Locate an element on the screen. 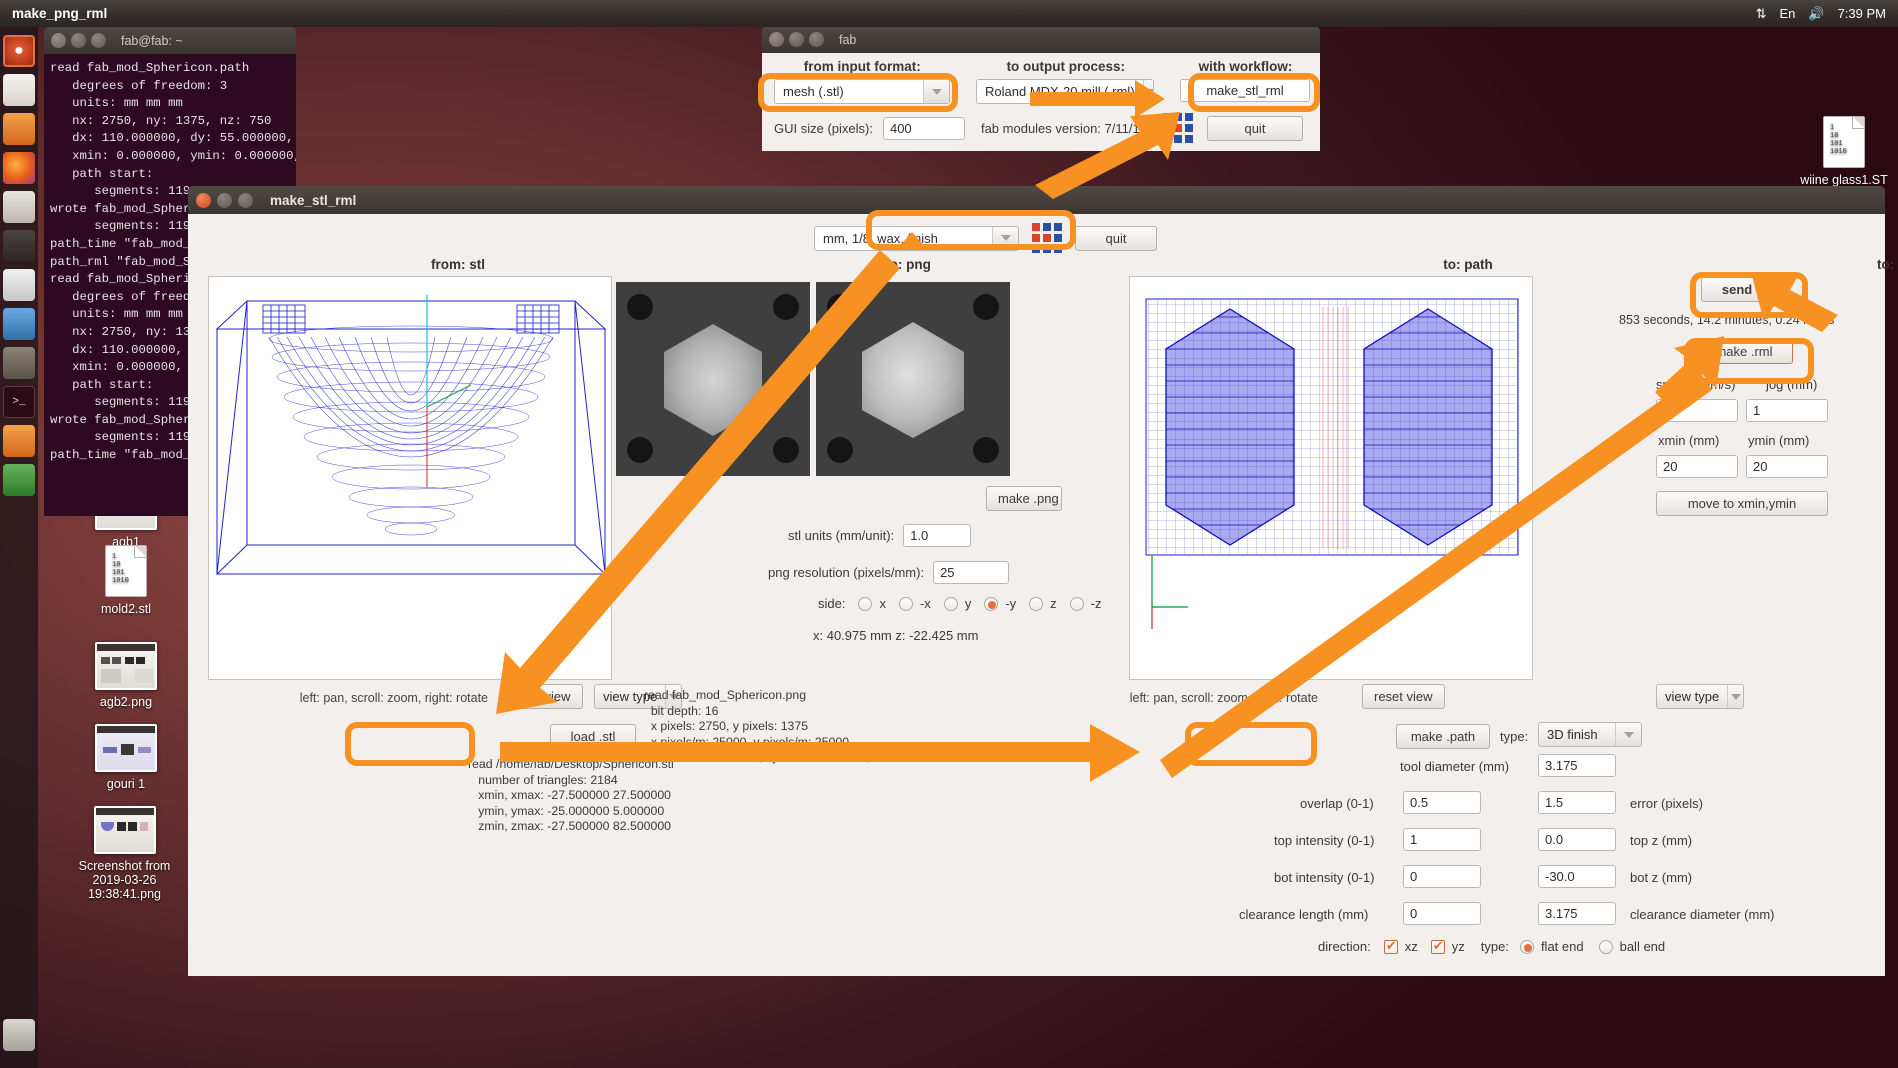 This screenshot has width=1898, height=1068. output-process-combo: Roland MDX-20 mill (.rml) is located at coordinates (1065, 91).